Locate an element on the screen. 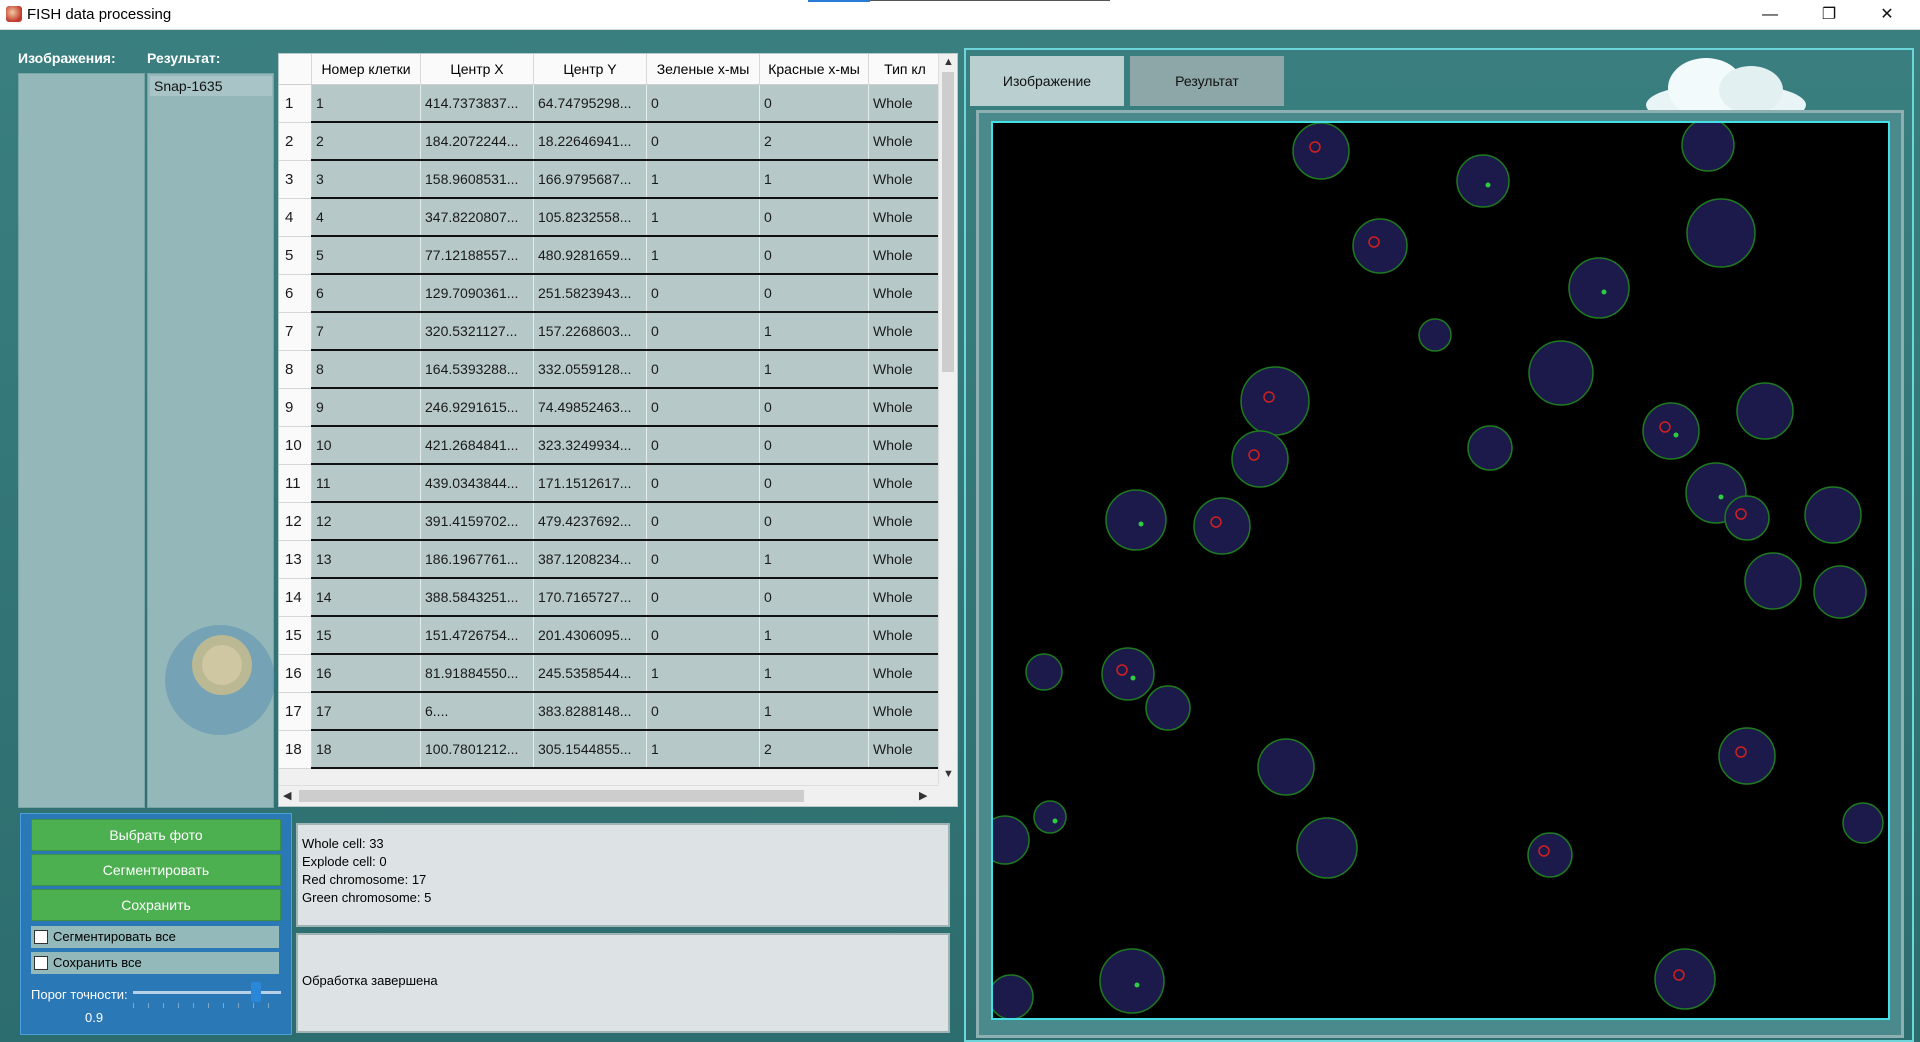 The width and height of the screenshot is (1920, 1042). row-header: 10 is located at coordinates (295, 445).